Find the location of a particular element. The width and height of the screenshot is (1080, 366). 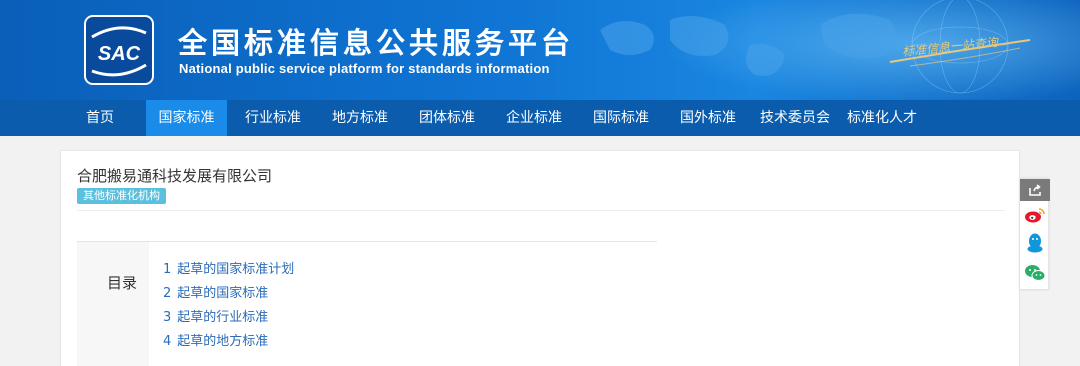

nav-item-technical-committee: 技术委员会 is located at coordinates (795, 118).